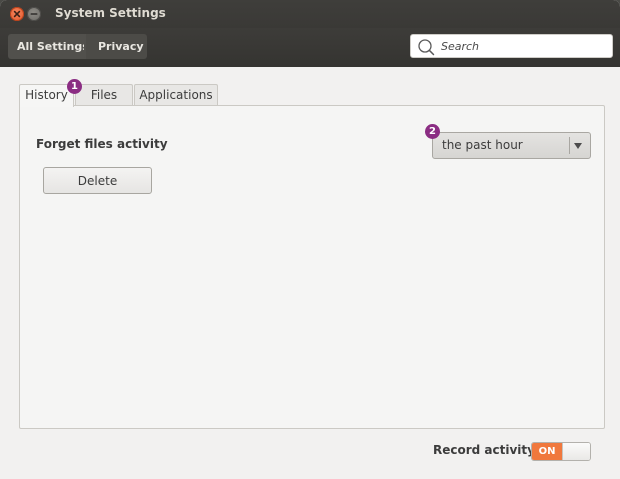 This screenshot has height=479, width=620. I want to click on breadcrumb-privacy: Privacy, so click(116, 46).